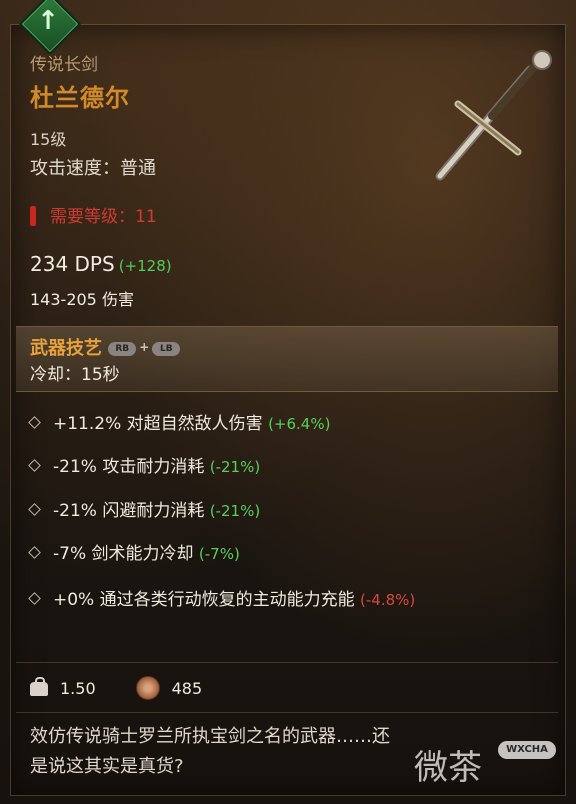 Image resolution: width=576 pixels, height=804 pixels. Describe the element at coordinates (72, 264) in the screenshot. I see `dps-value: 234 DPS` at that location.